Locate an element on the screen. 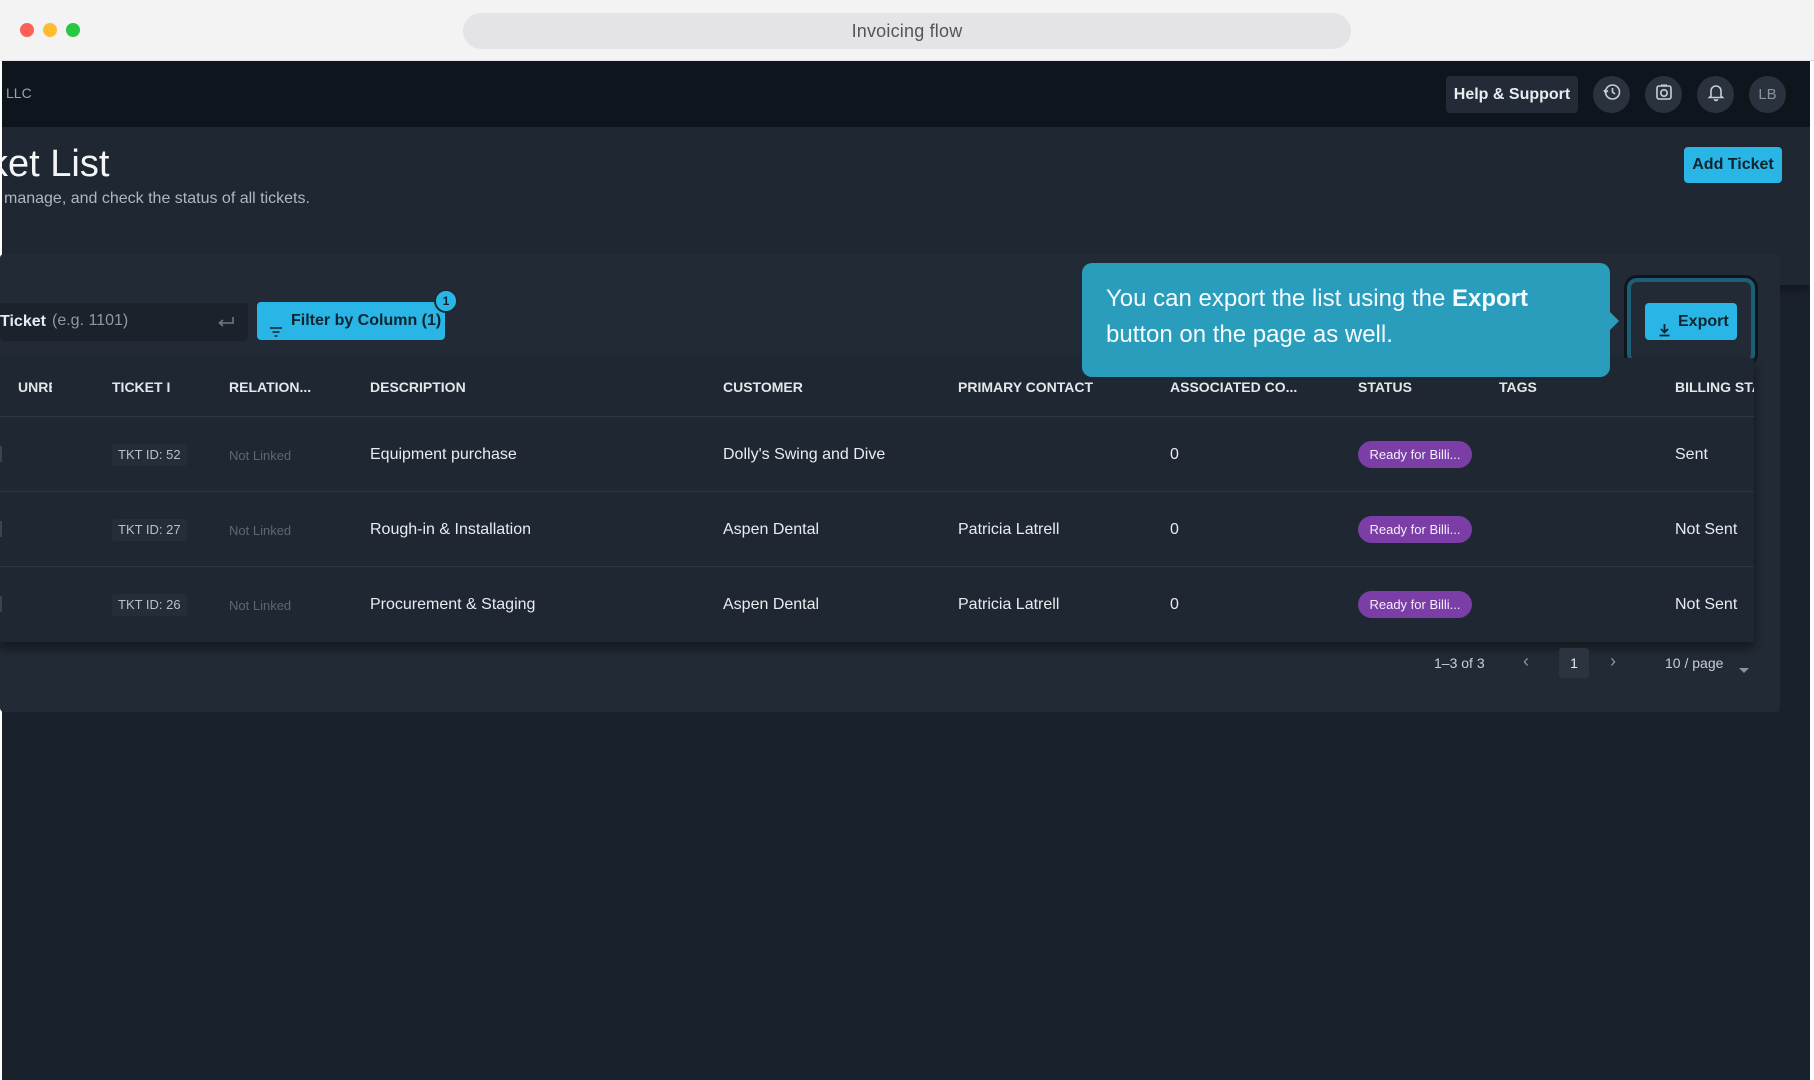  minimize-window-button is located at coordinates (50, 30).